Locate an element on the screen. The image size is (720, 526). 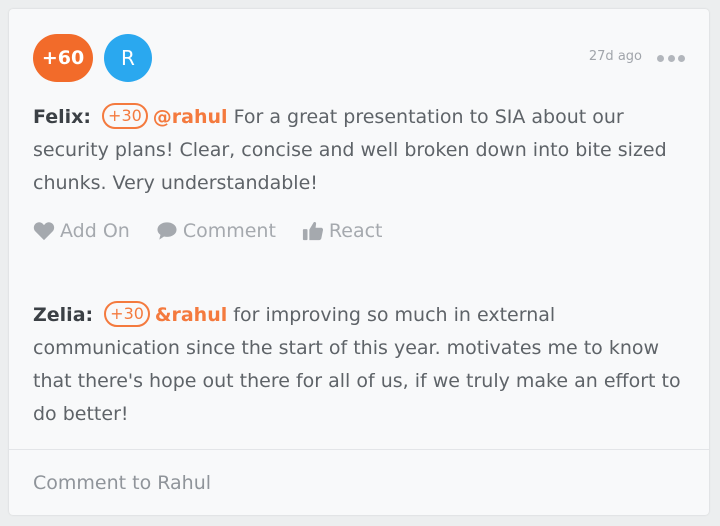
thumbs-up-icon is located at coordinates (312, 231).